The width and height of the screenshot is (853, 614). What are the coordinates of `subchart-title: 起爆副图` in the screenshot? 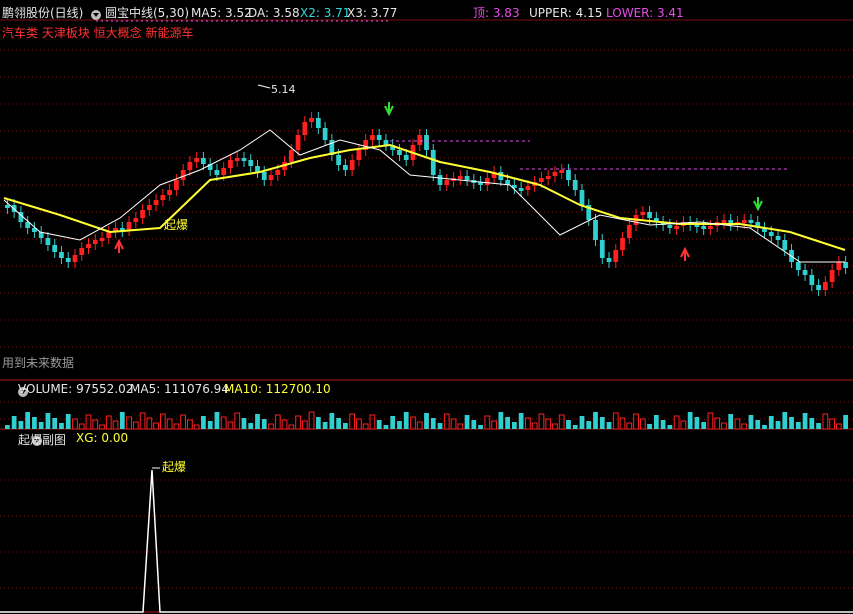 It's located at (42, 439).